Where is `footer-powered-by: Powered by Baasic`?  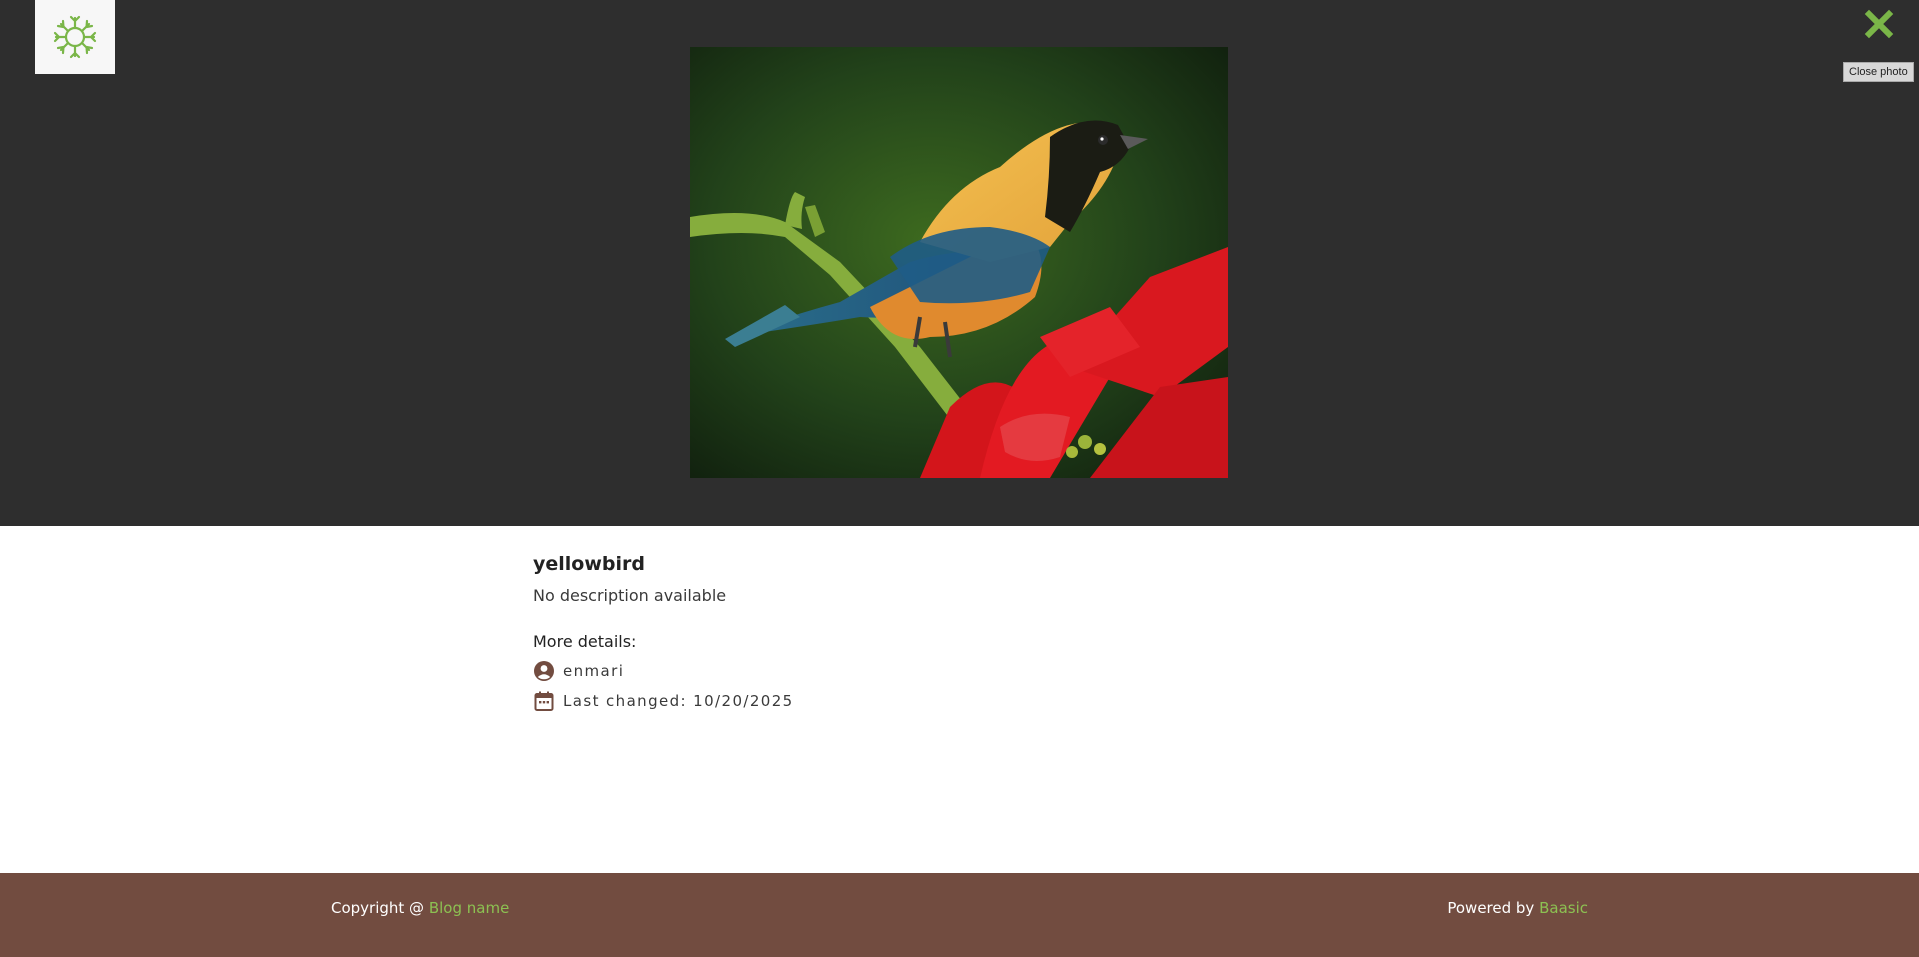 footer-powered-by: Powered by Baasic is located at coordinates (1517, 908).